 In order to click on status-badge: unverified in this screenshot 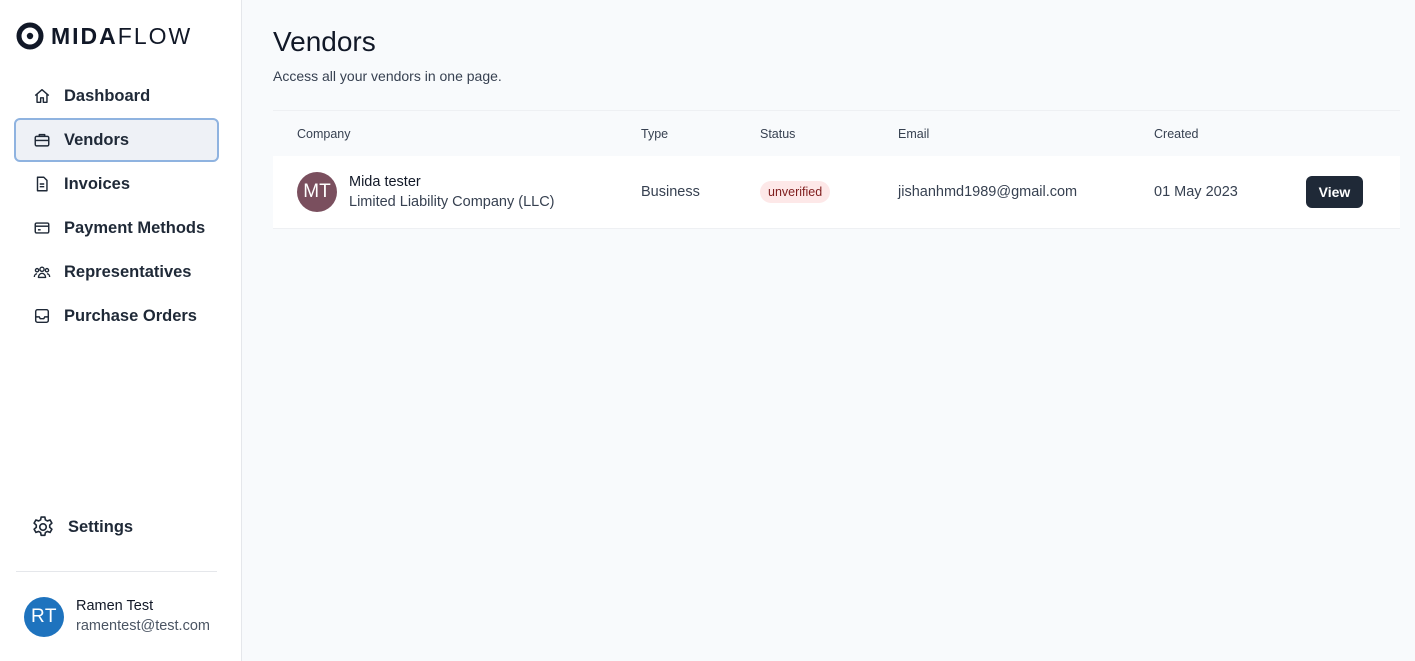, I will do `click(795, 192)`.